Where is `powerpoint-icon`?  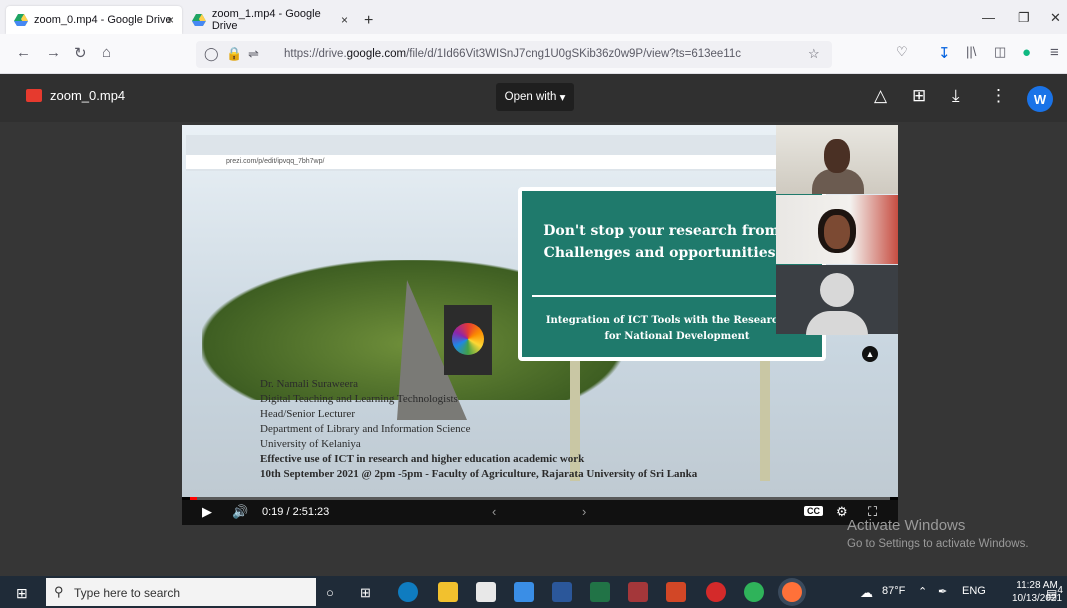 powerpoint-icon is located at coordinates (676, 592).